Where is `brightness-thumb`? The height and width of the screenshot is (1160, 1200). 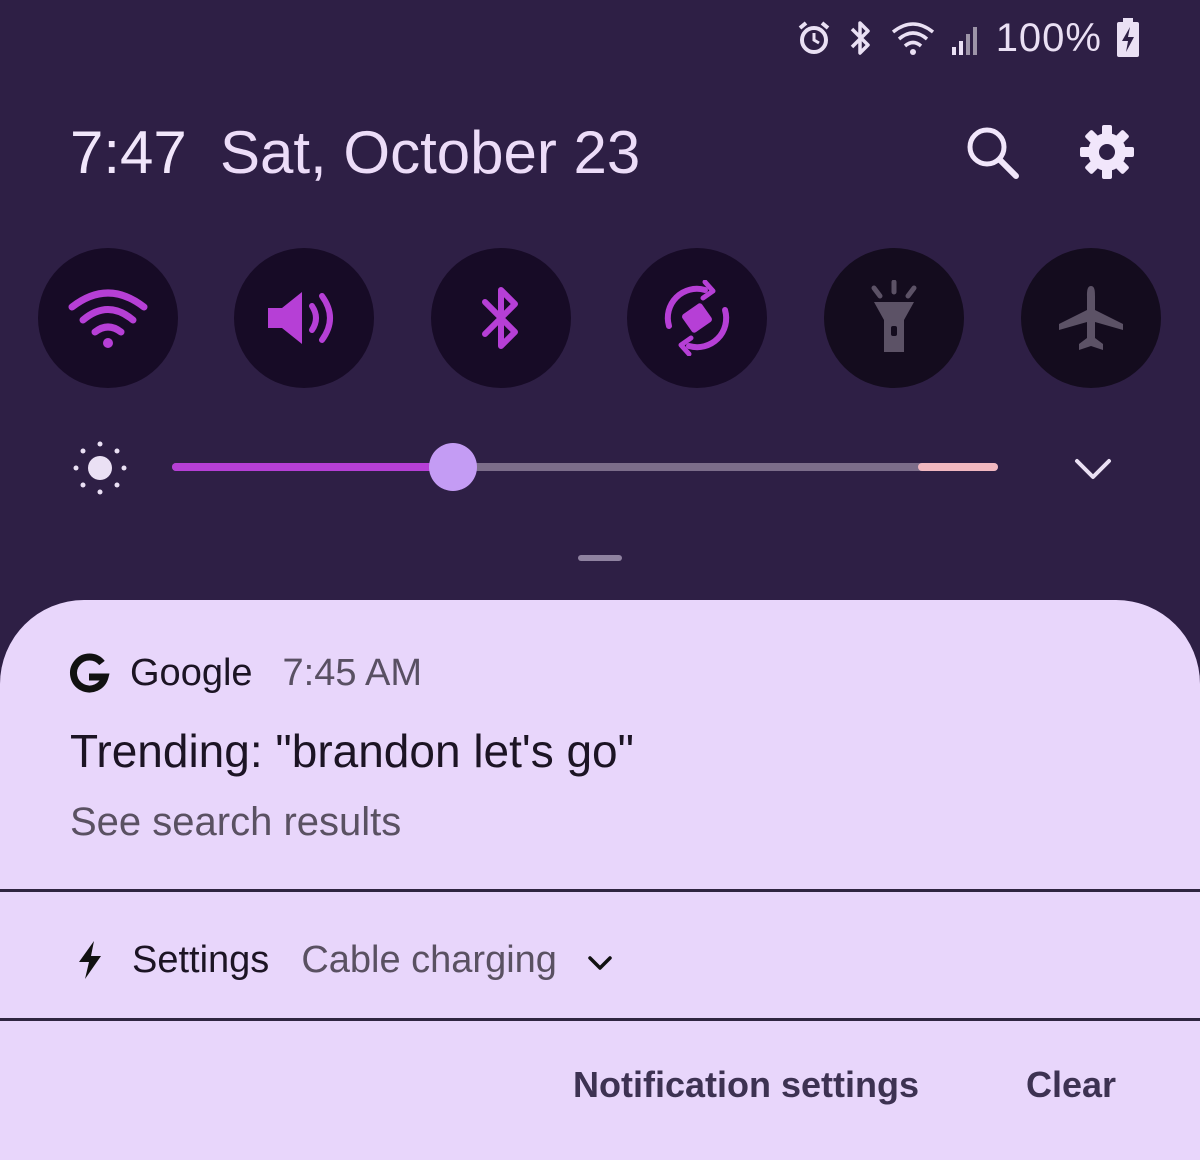 brightness-thumb is located at coordinates (452, 467).